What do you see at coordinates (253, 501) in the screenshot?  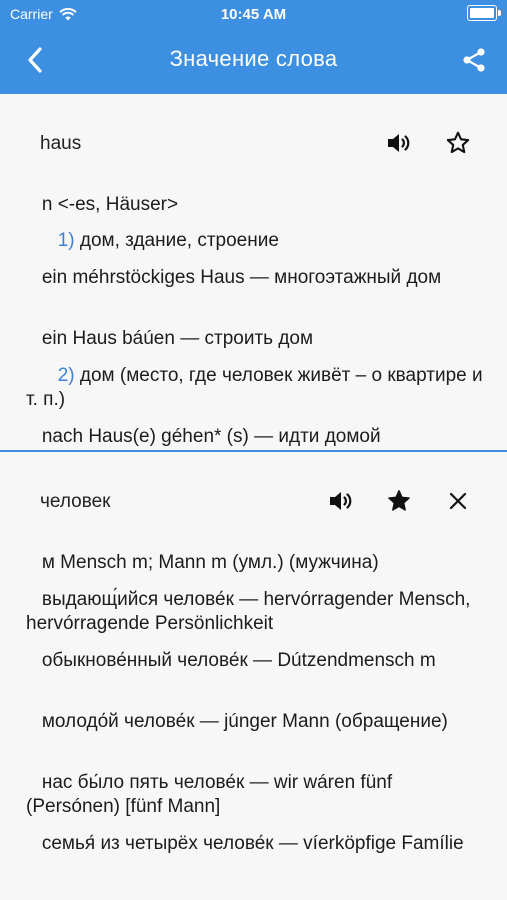 I see `word-header: человек` at bounding box center [253, 501].